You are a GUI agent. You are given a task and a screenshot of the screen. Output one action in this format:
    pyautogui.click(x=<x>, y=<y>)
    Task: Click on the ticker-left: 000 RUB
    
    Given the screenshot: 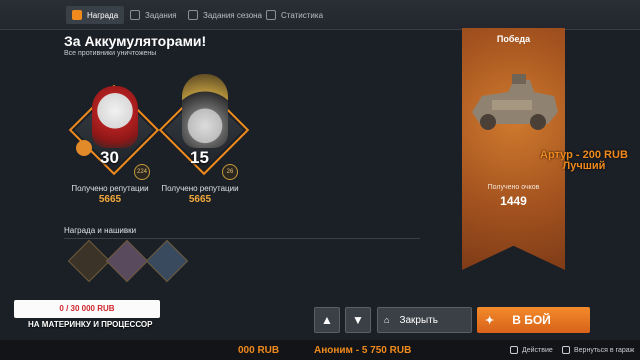 What is the action you would take?
    pyautogui.click(x=259, y=350)
    